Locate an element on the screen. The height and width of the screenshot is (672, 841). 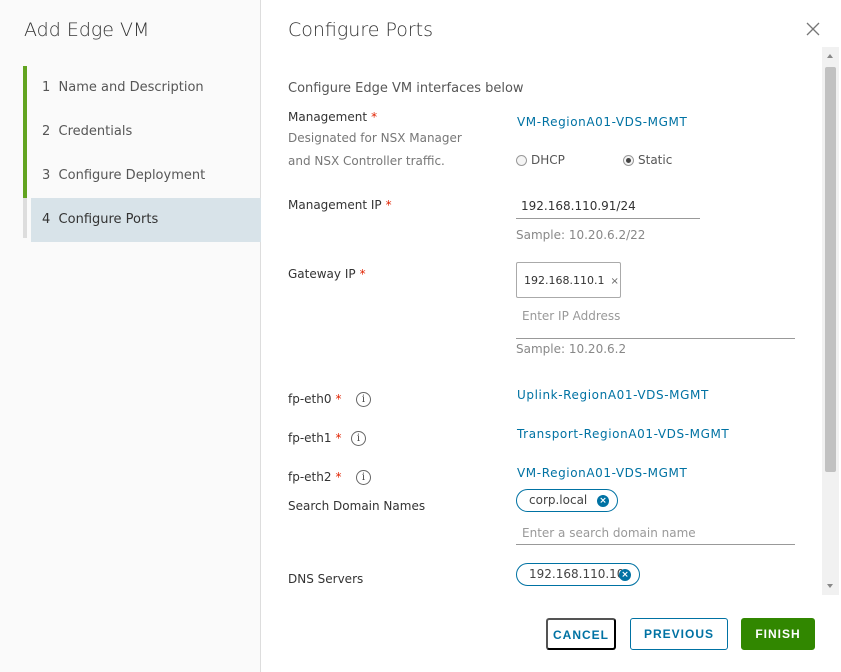
form-intro: Configure Edge VM interfaces below is located at coordinates (406, 88).